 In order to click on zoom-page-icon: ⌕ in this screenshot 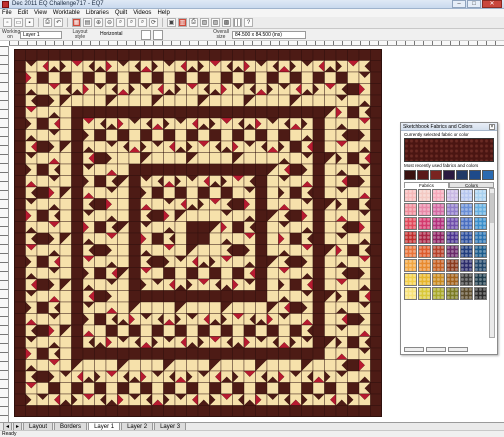, I will do `click(142, 22)`.